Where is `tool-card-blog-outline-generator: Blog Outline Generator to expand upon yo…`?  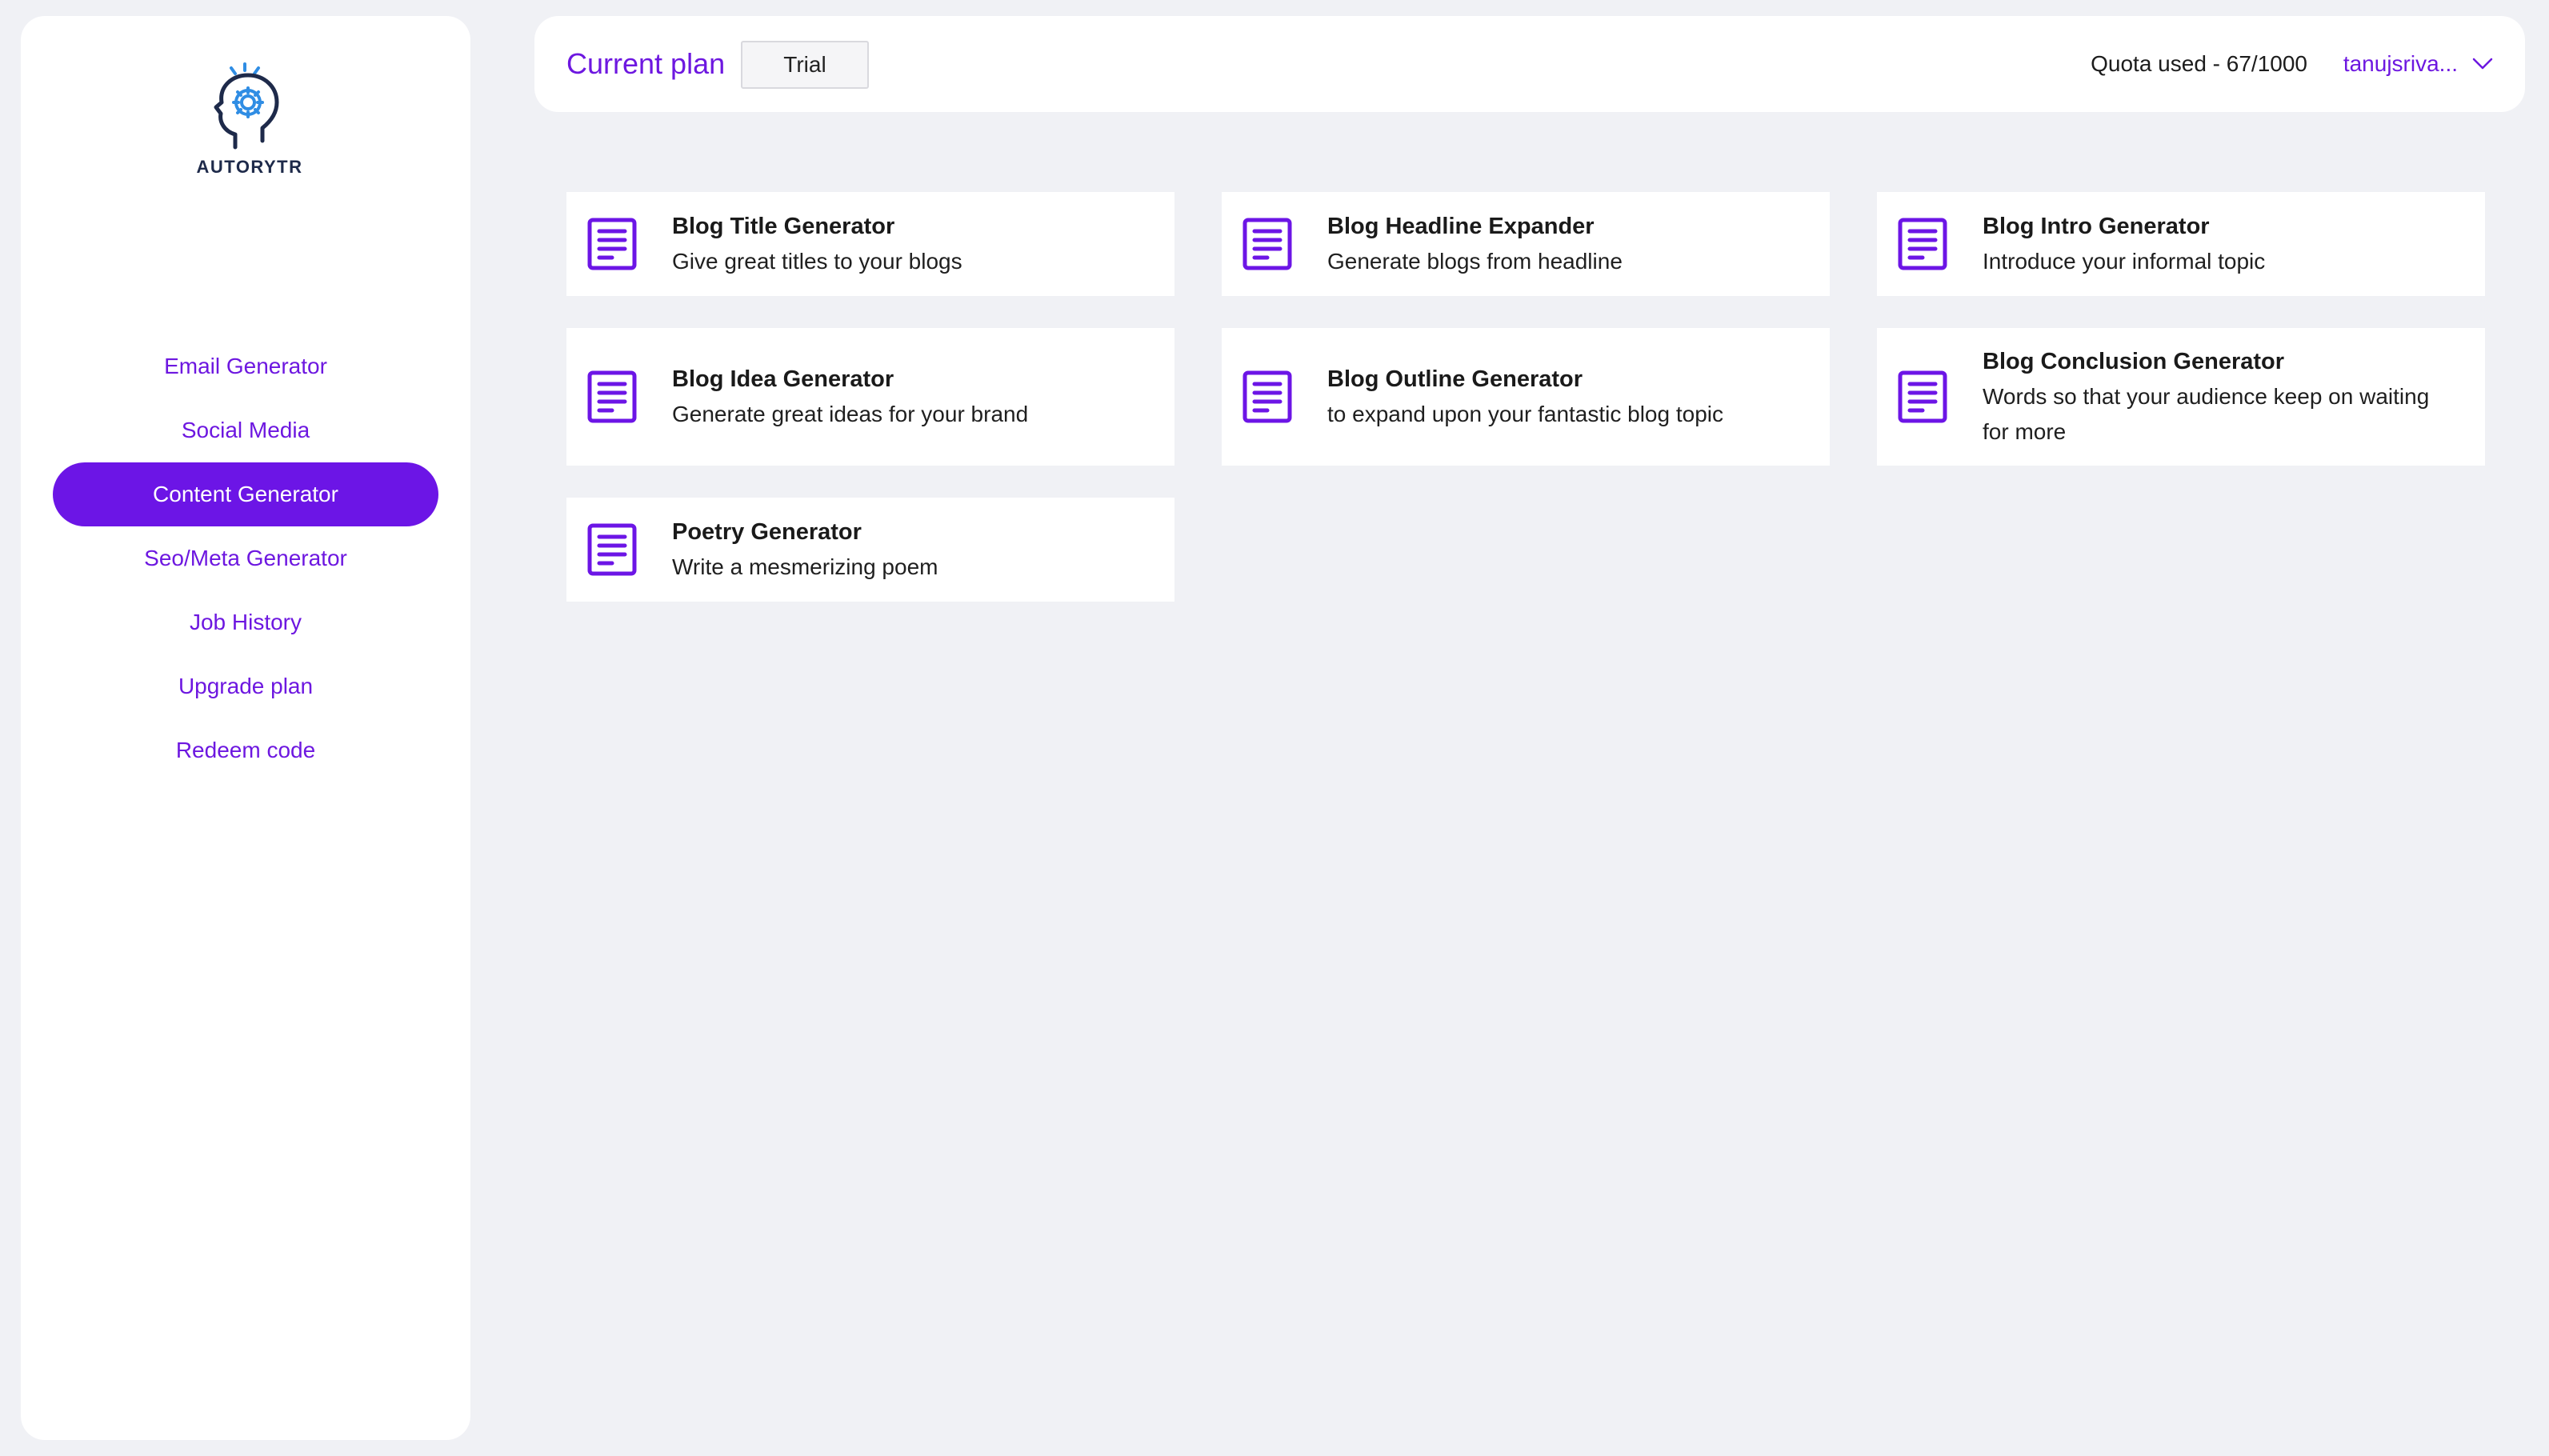 tool-card-blog-outline-generator: Blog Outline Generator to expand upon yo… is located at coordinates (1526, 397).